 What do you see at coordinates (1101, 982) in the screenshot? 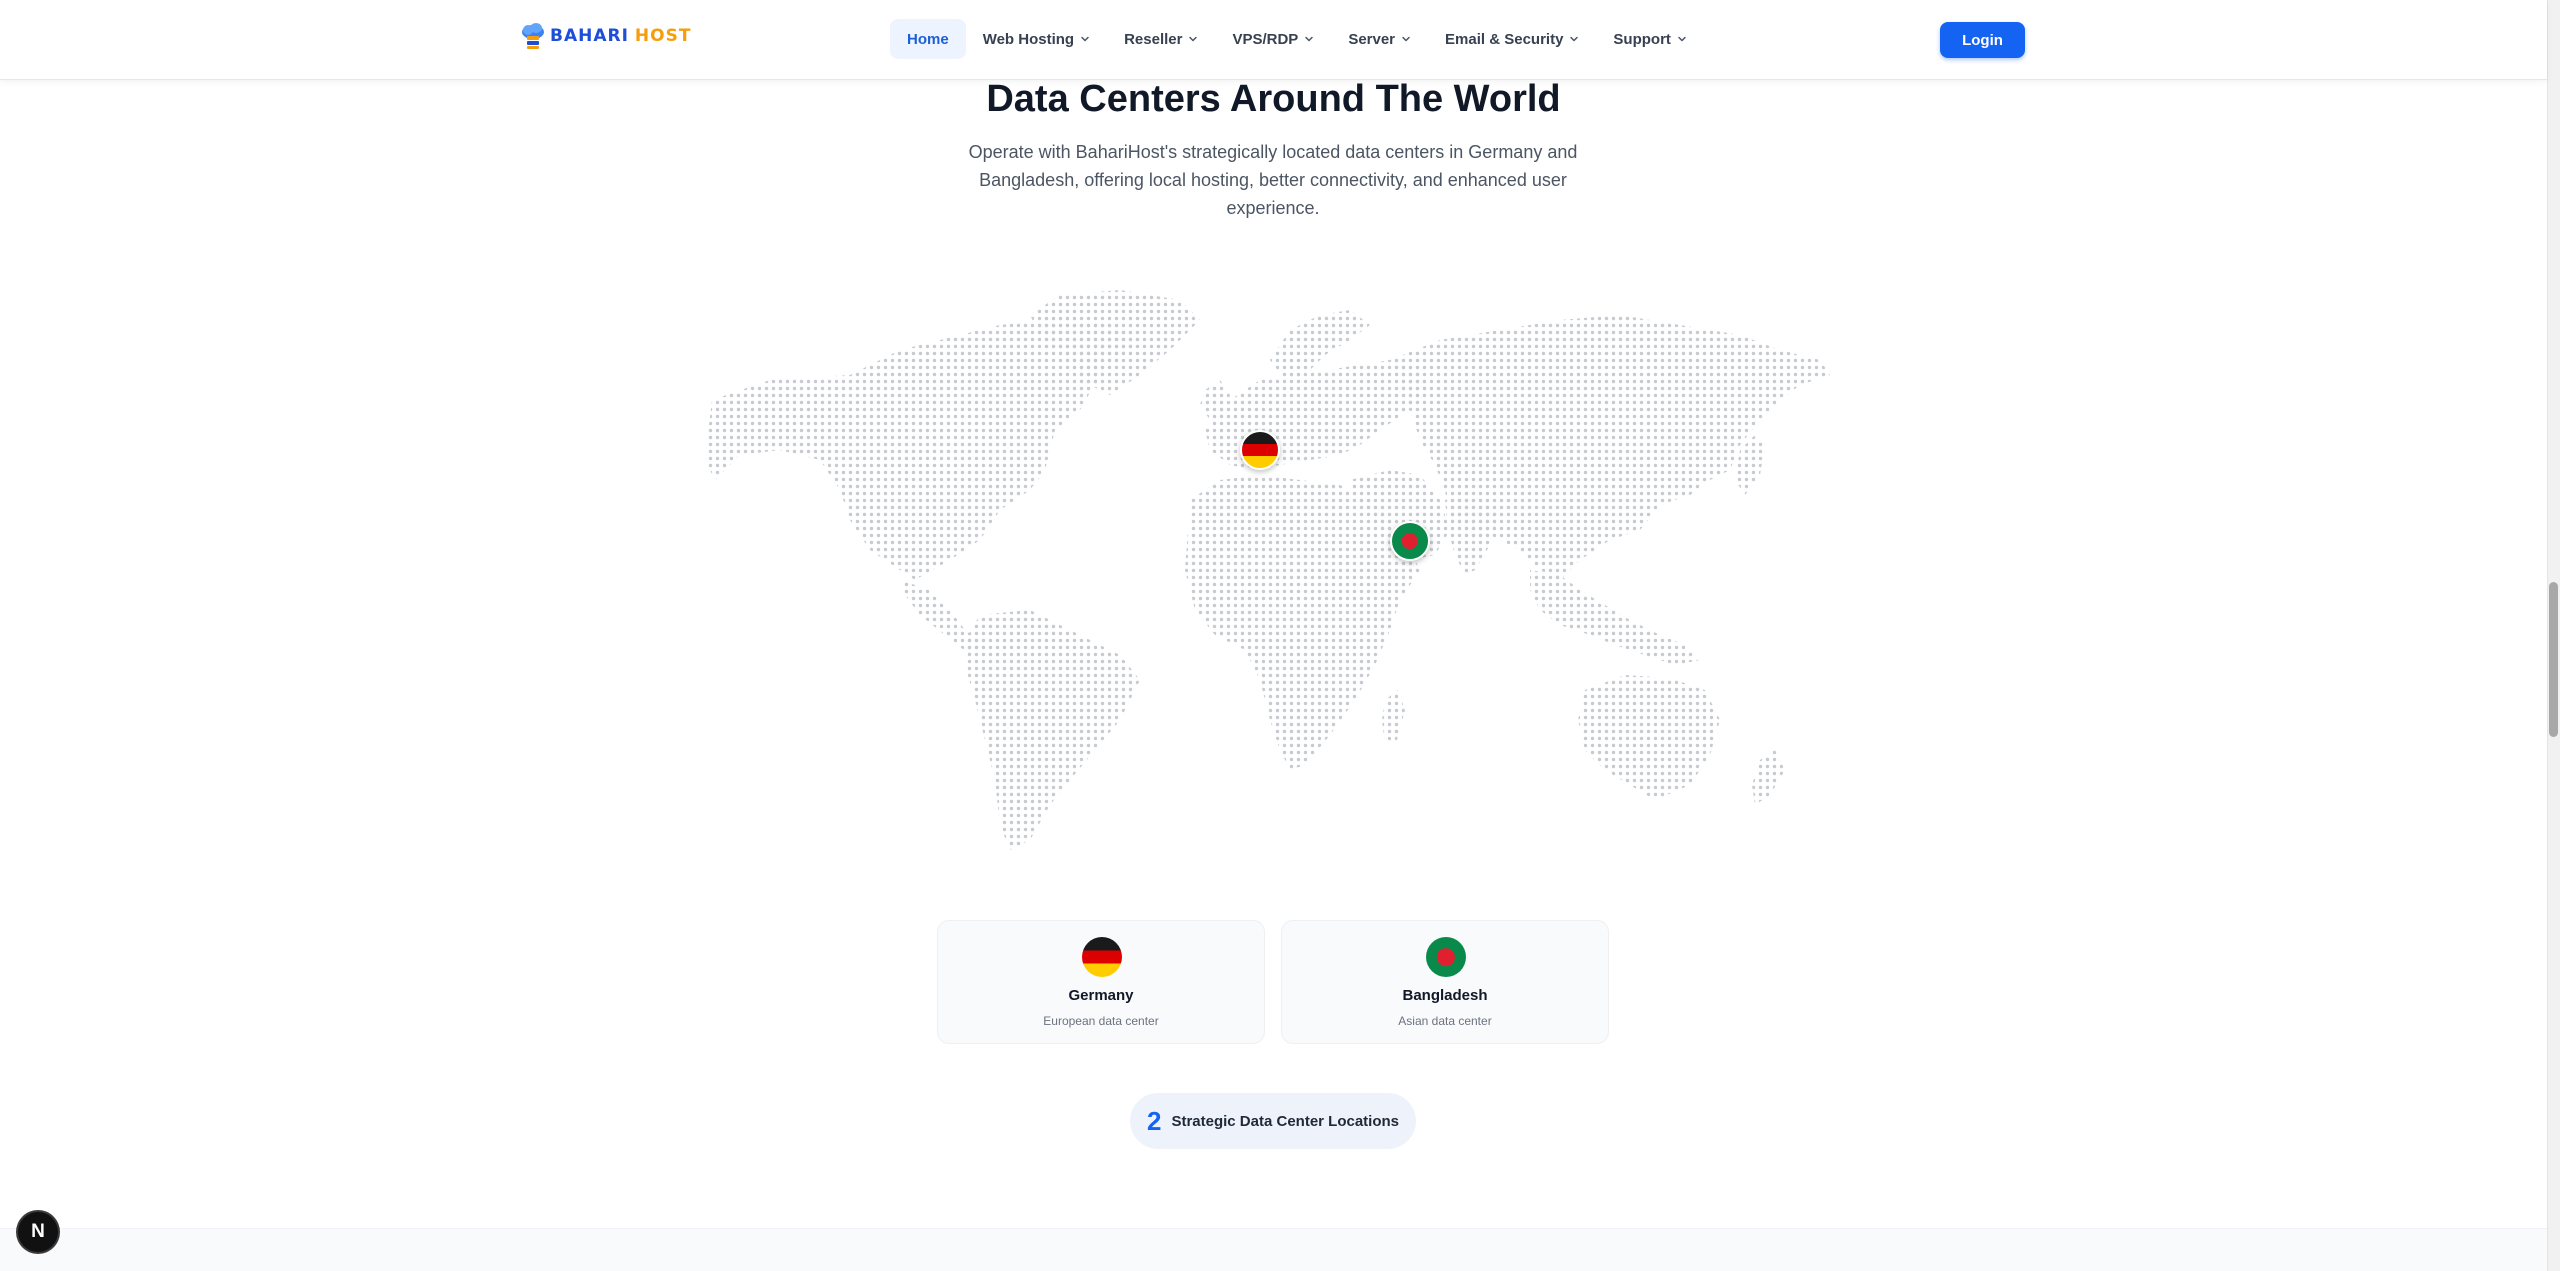
I see `location-card-germany: Germany European data center` at bounding box center [1101, 982].